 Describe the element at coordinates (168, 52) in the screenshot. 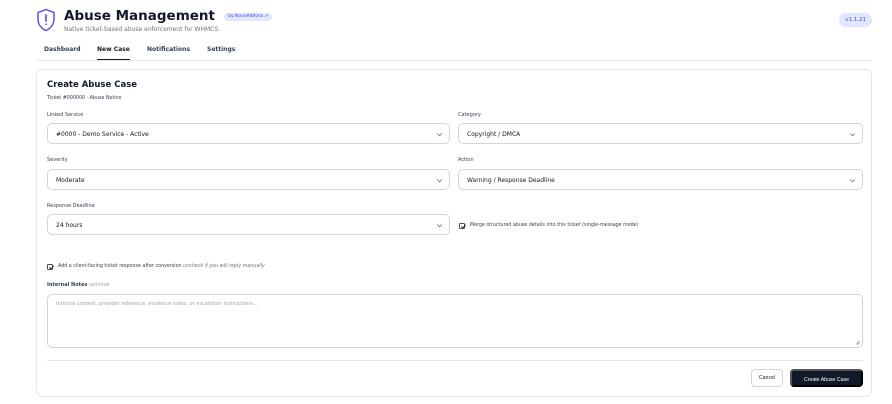

I see `tab-notifications: Notifications` at that location.